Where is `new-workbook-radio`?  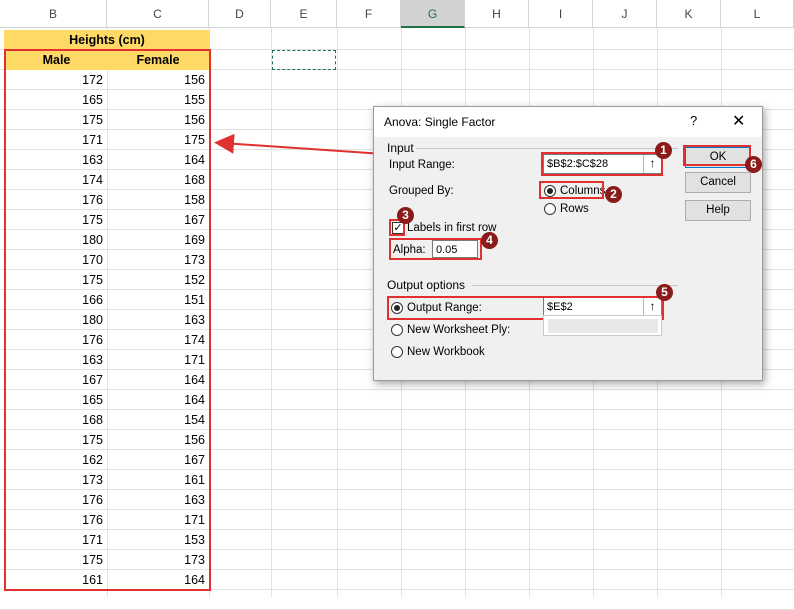
new-workbook-radio is located at coordinates (397, 352).